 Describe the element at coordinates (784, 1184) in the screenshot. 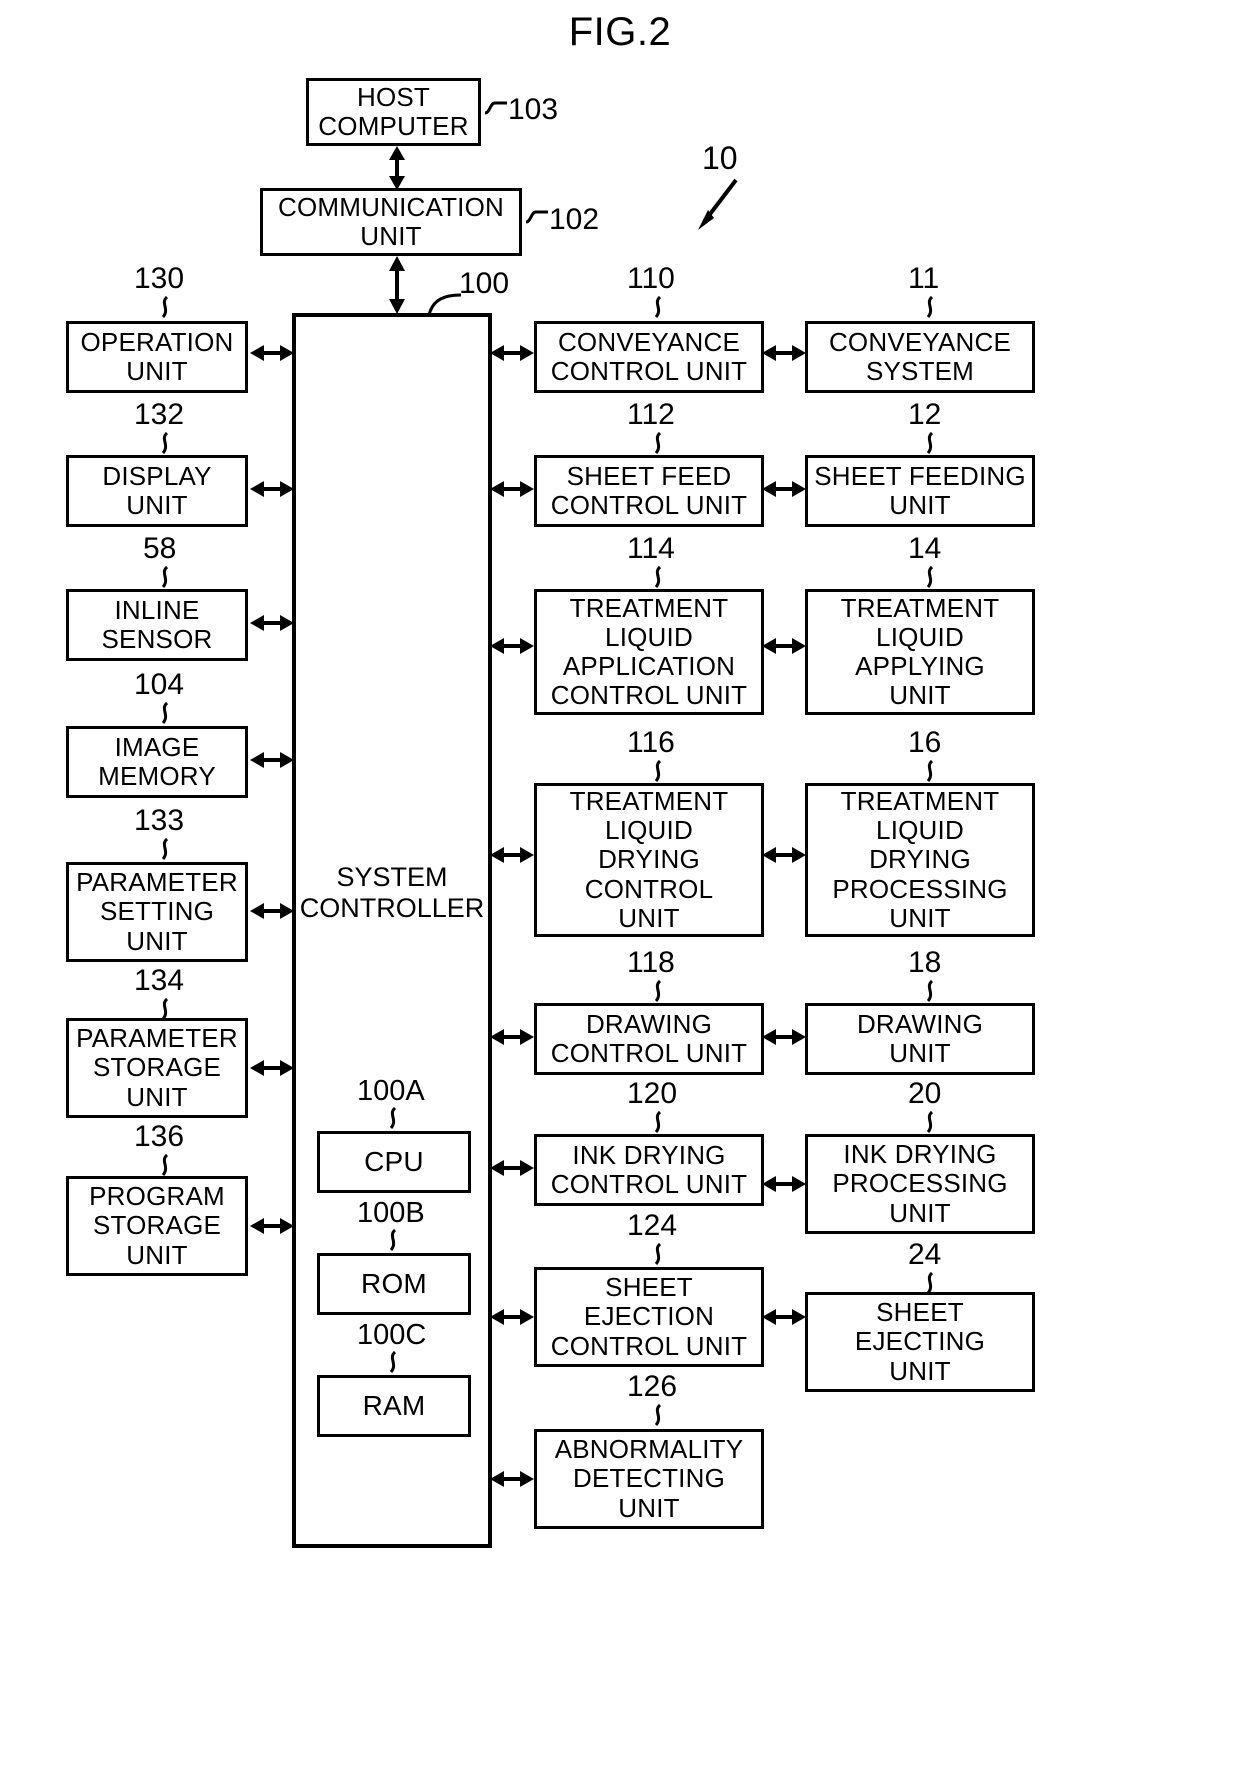

I see `arrow-ink-drying-control-to-unit` at that location.